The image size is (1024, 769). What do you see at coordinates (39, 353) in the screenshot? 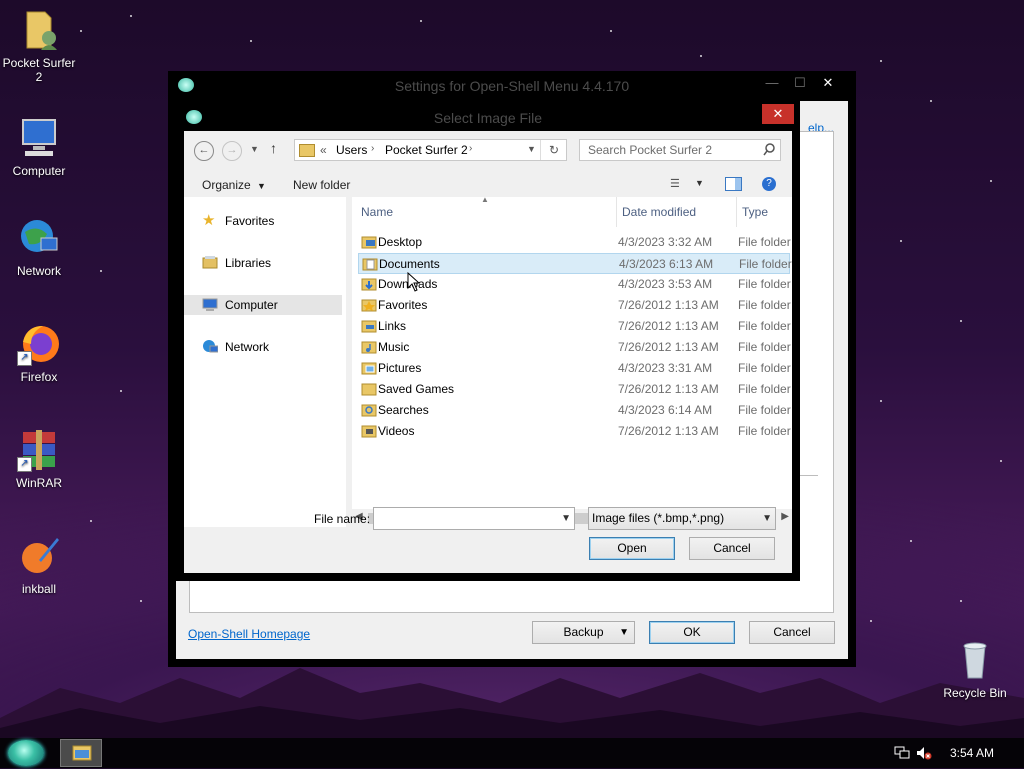
I see `desktop-icon-firefox: ↗ Firefox` at bounding box center [39, 353].